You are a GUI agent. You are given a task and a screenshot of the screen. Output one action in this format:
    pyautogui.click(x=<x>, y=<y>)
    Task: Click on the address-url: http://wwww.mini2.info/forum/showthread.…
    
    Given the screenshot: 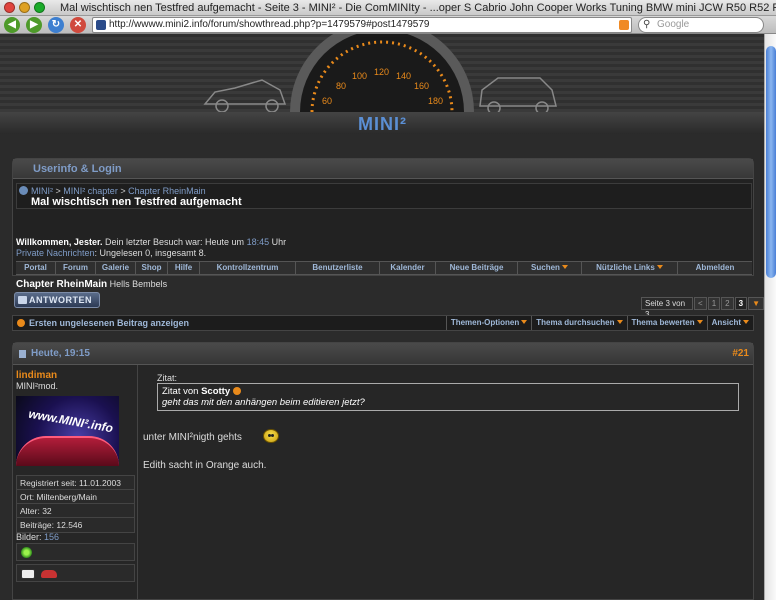 What is the action you would take?
    pyautogui.click(x=269, y=24)
    